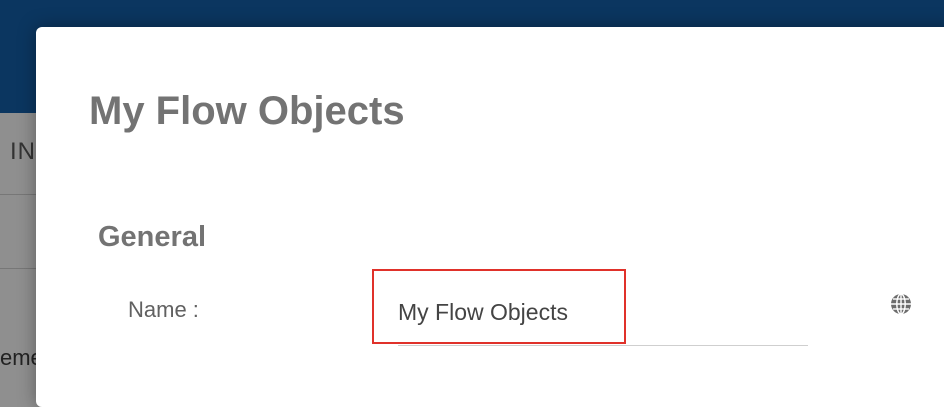  I want to click on dialog-title: My Flow Objects, so click(247, 111).